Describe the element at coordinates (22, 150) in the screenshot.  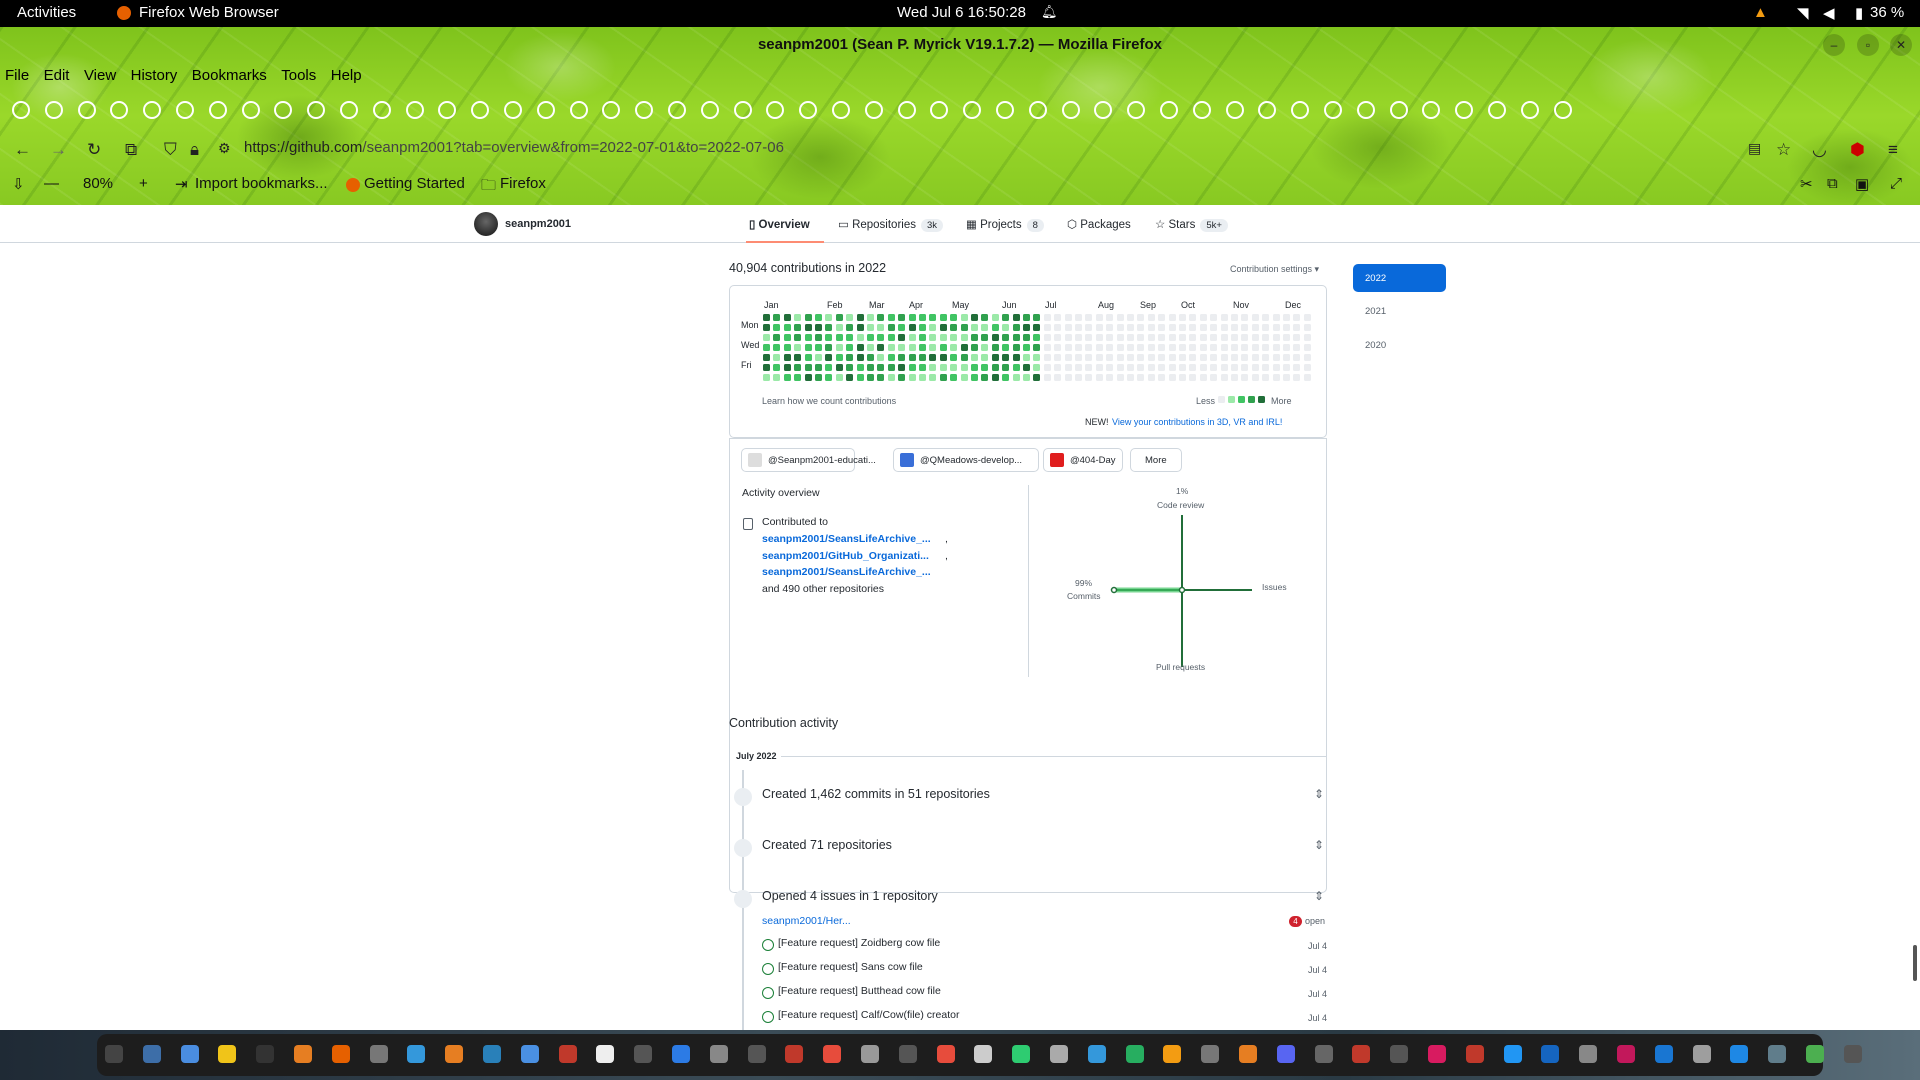
I see `back-icon: ←` at that location.